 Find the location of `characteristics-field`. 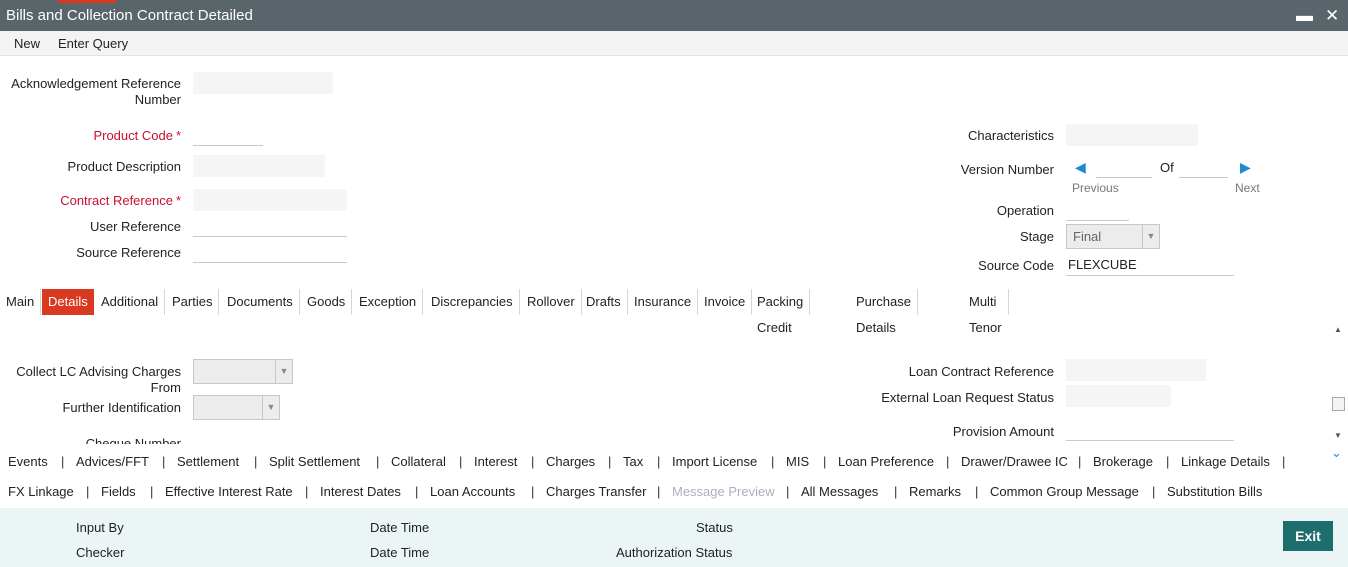

characteristics-field is located at coordinates (1132, 135).